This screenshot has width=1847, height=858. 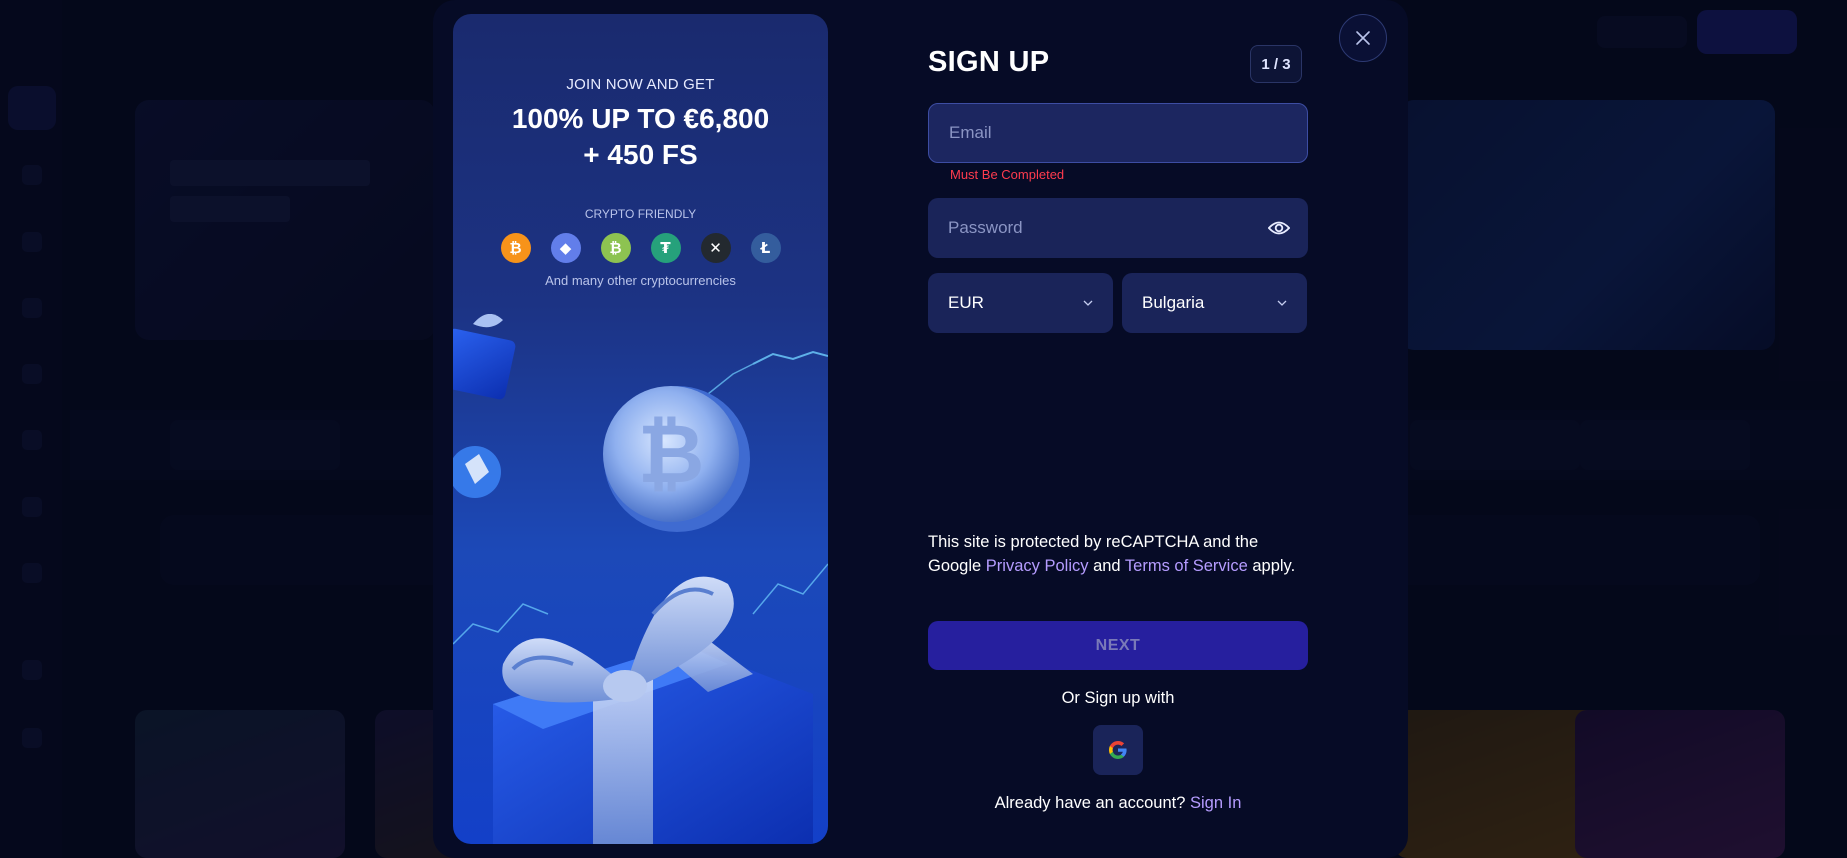 I want to click on crypto-coin-list: ₿ ◆ ₿ ₮ ✕ Ł, so click(x=640, y=248).